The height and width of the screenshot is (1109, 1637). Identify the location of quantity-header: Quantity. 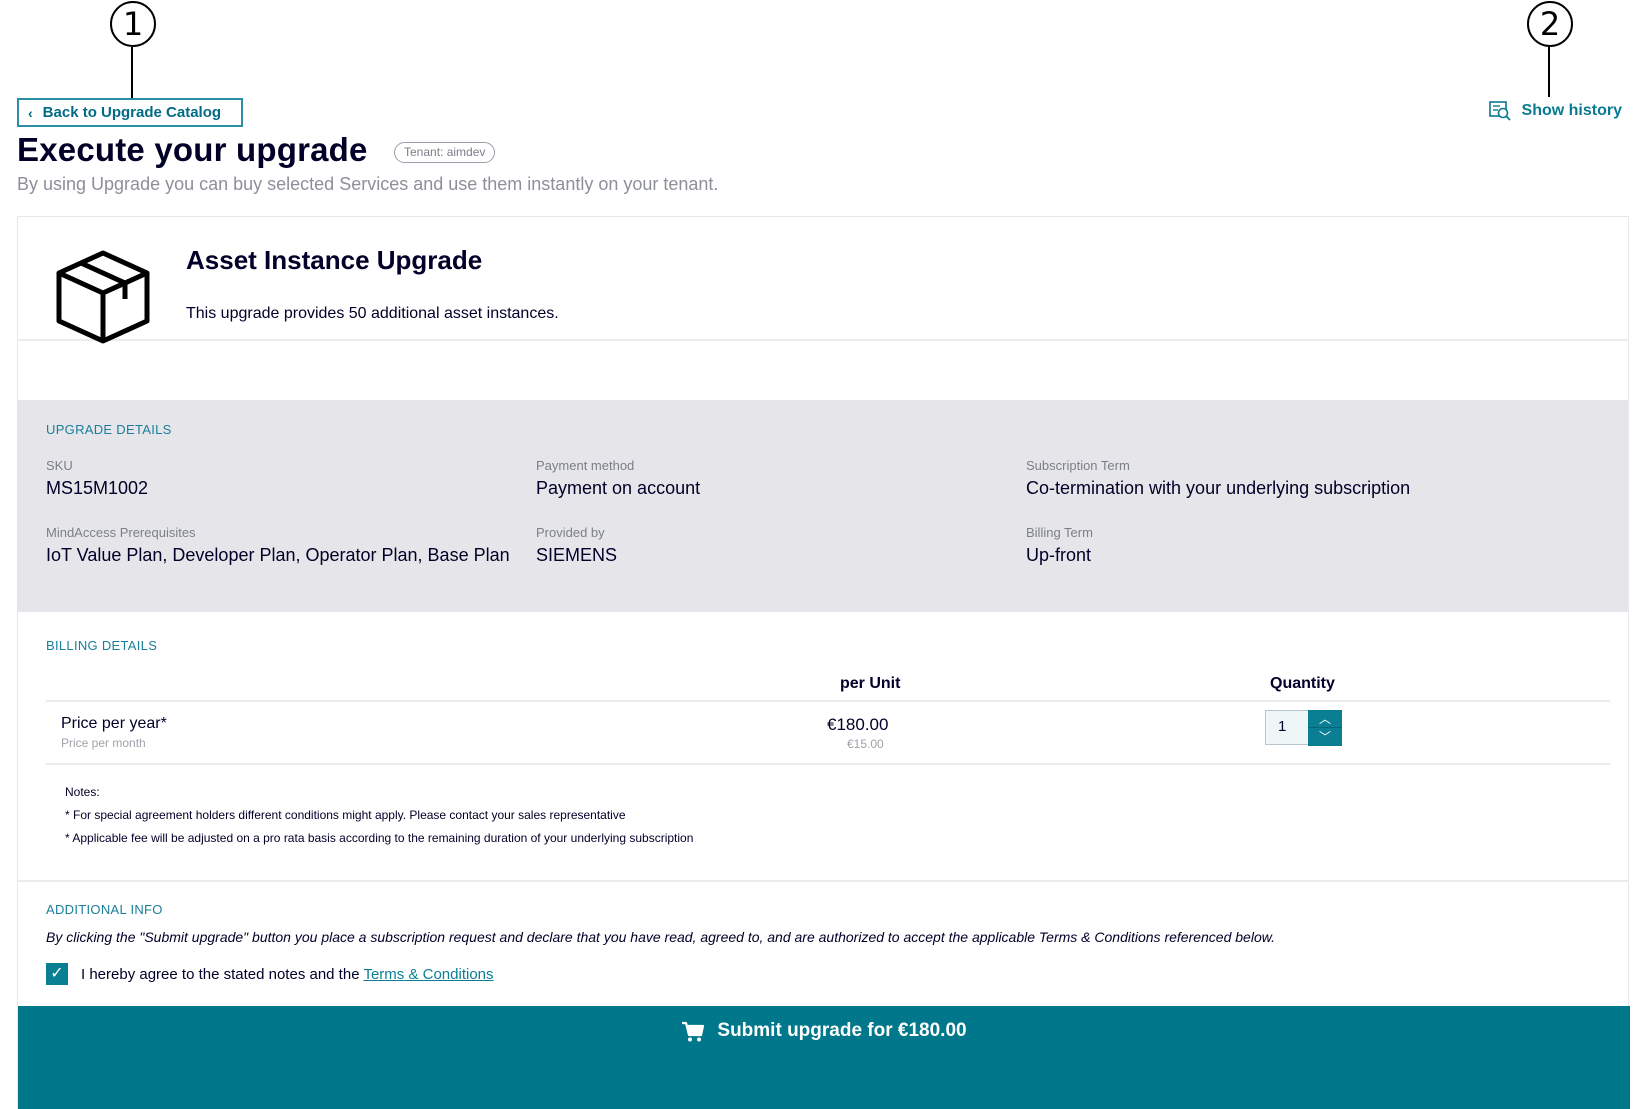
(1302, 683).